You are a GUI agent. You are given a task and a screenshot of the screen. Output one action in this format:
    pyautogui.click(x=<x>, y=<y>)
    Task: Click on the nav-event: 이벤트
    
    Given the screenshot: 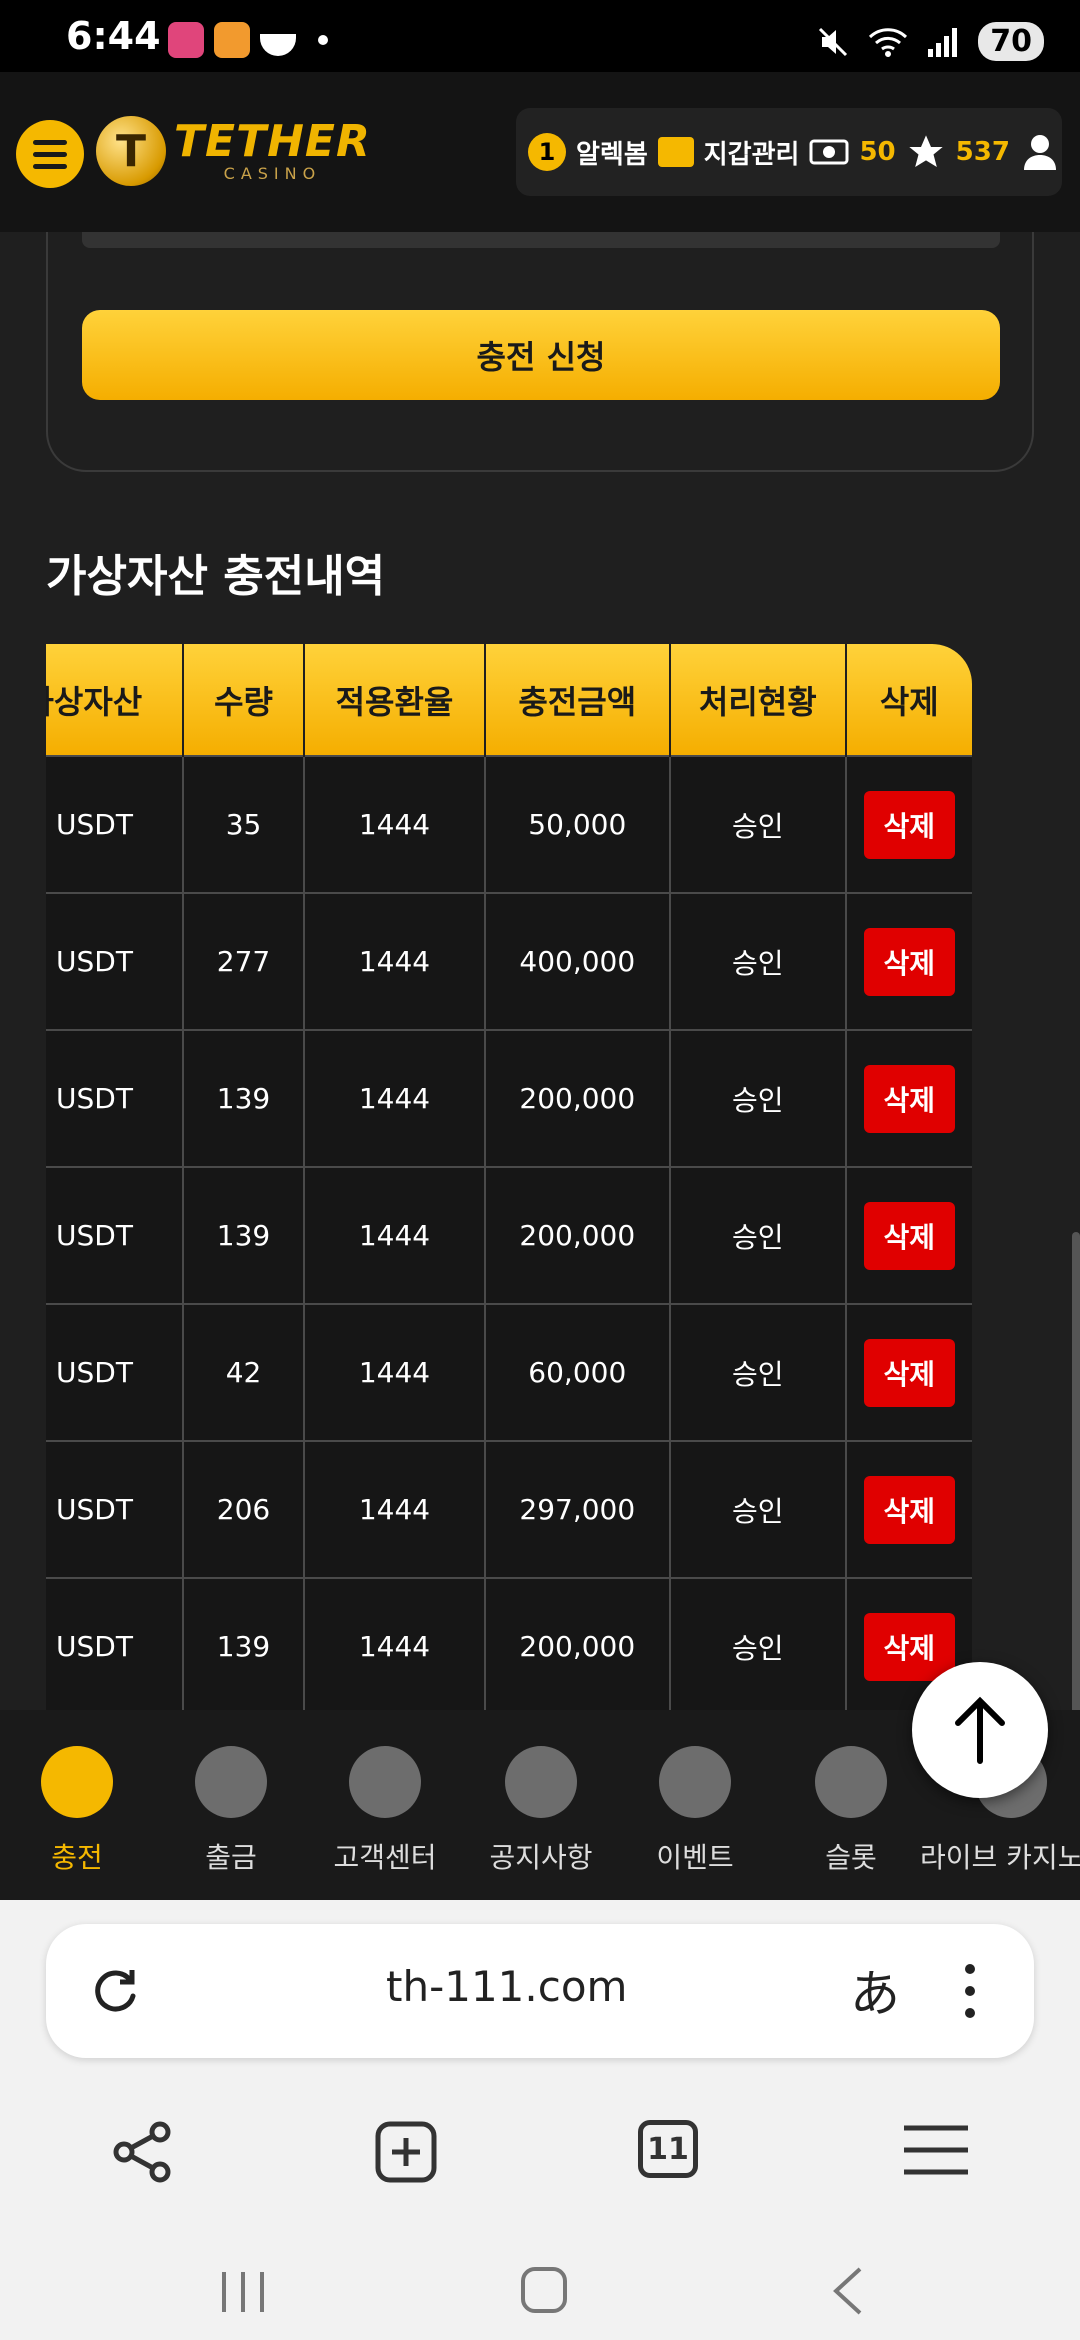 What is the action you would take?
    pyautogui.click(x=695, y=1811)
    